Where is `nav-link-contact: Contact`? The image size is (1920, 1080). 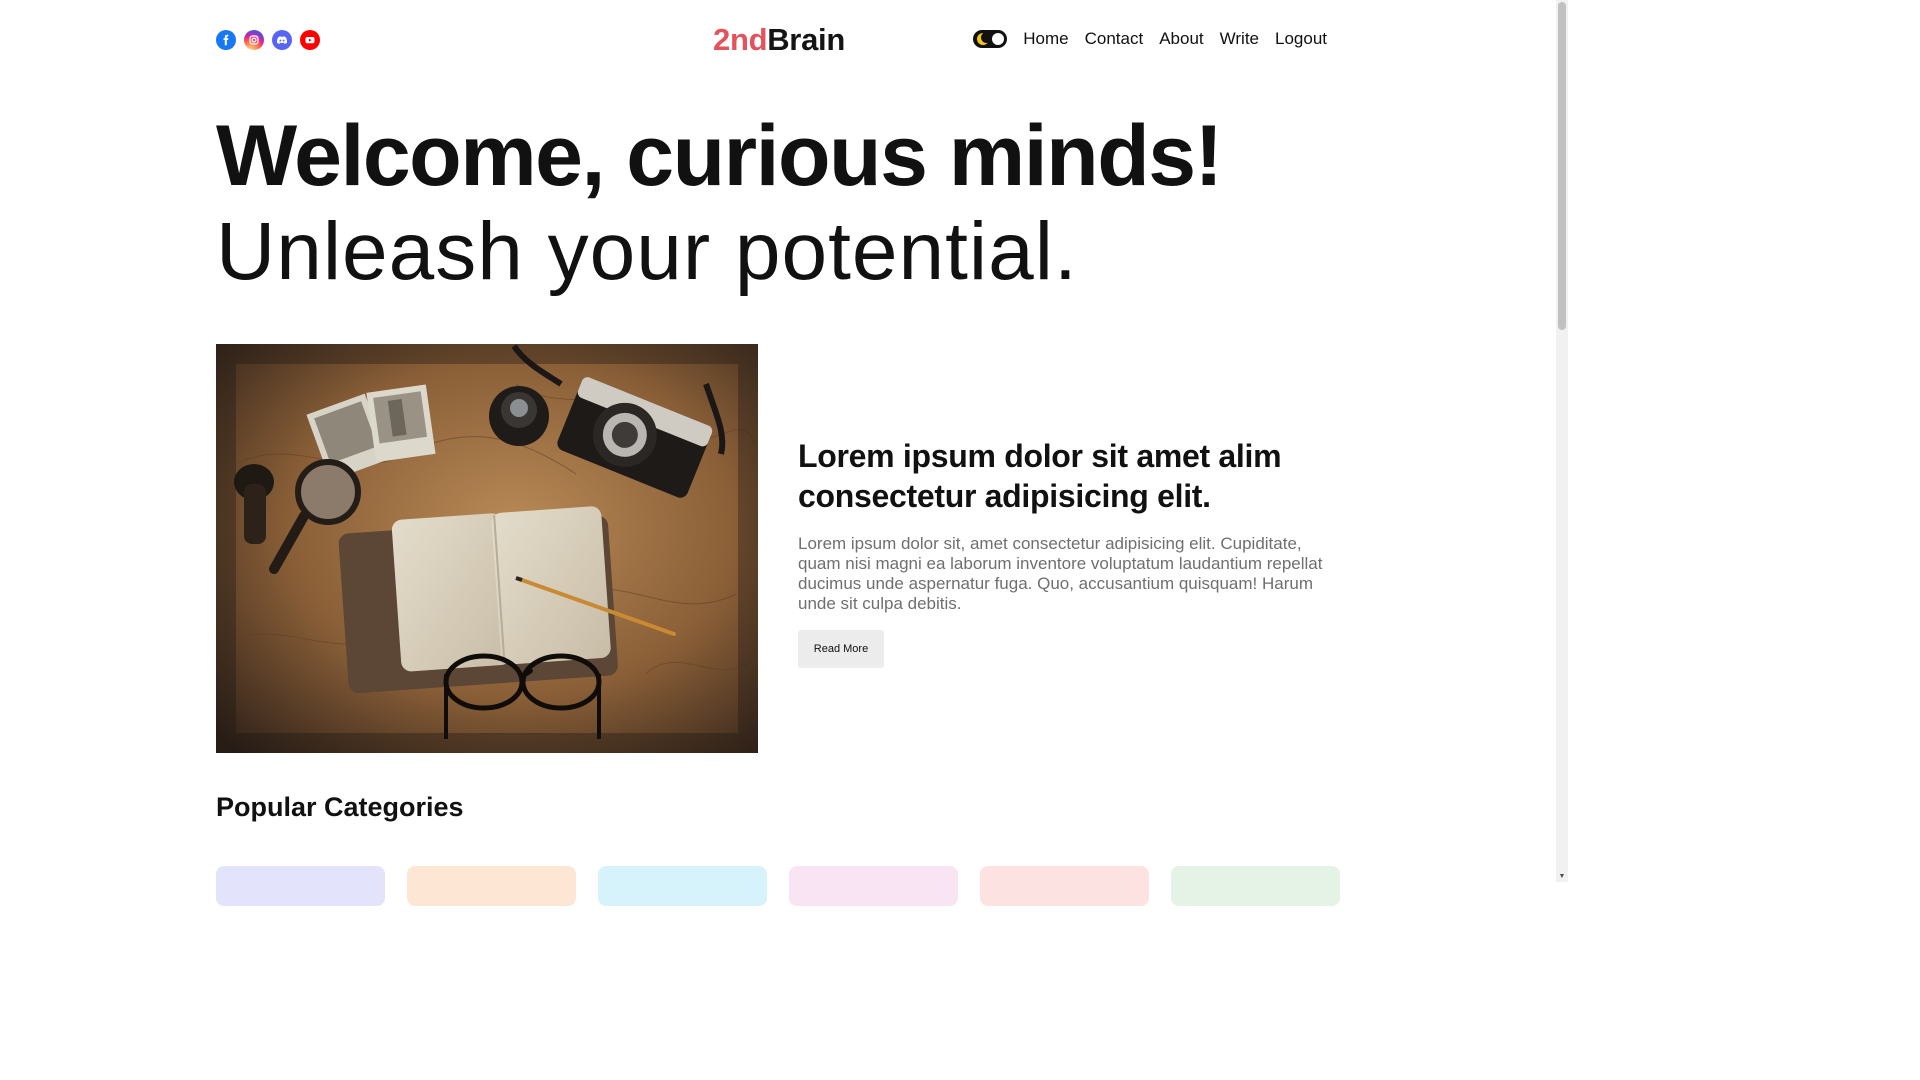 nav-link-contact: Contact is located at coordinates (1114, 39).